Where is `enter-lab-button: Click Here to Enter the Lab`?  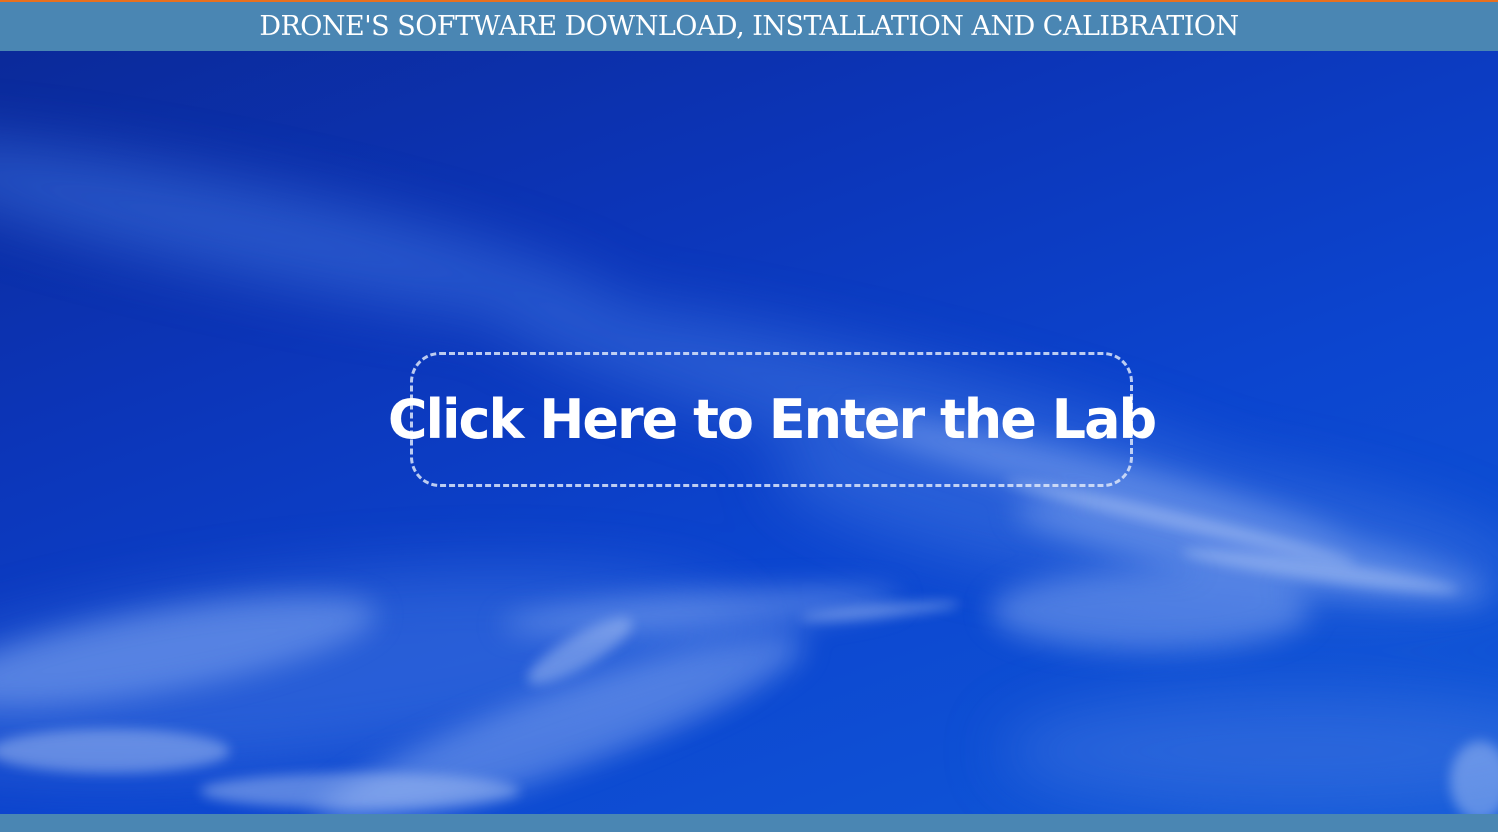
enter-lab-button: Click Here to Enter the Lab is located at coordinates (772, 419).